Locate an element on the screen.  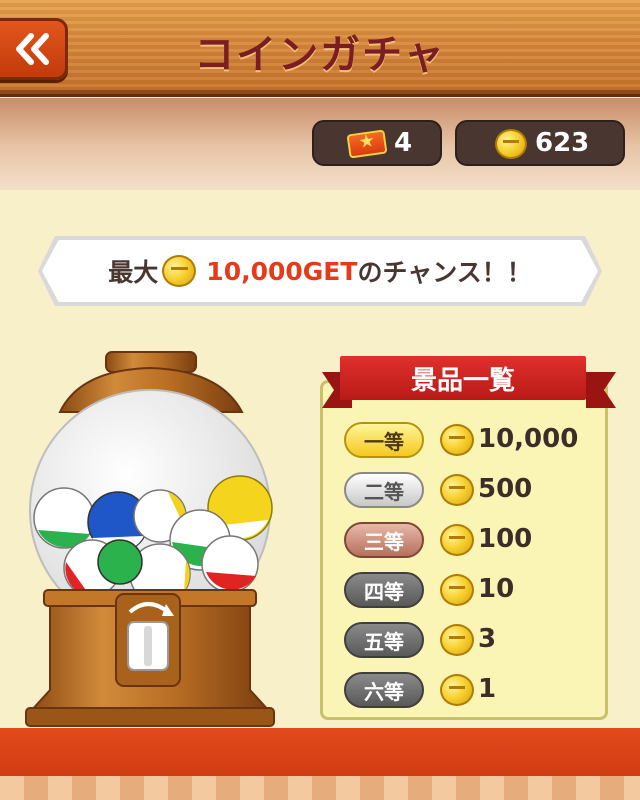
ticket-counter: 4 is located at coordinates (377, 143).